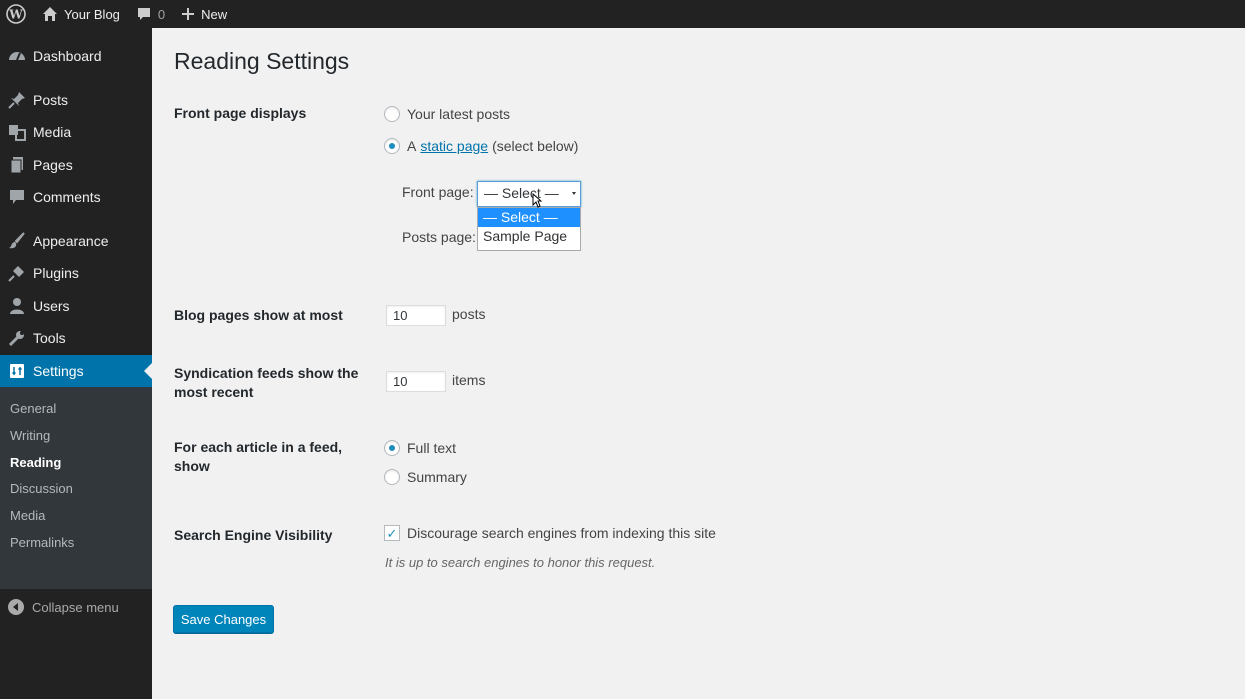  I want to click on syndication-unit: items, so click(469, 380).